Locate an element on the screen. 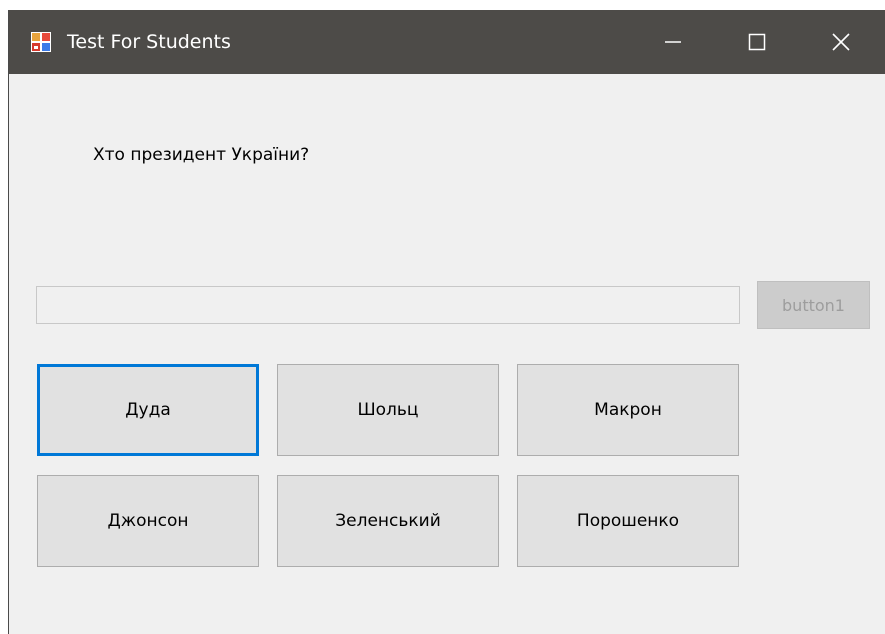 This screenshot has width=885, height=634. title-bar: Test For Students is located at coordinates (447, 42).